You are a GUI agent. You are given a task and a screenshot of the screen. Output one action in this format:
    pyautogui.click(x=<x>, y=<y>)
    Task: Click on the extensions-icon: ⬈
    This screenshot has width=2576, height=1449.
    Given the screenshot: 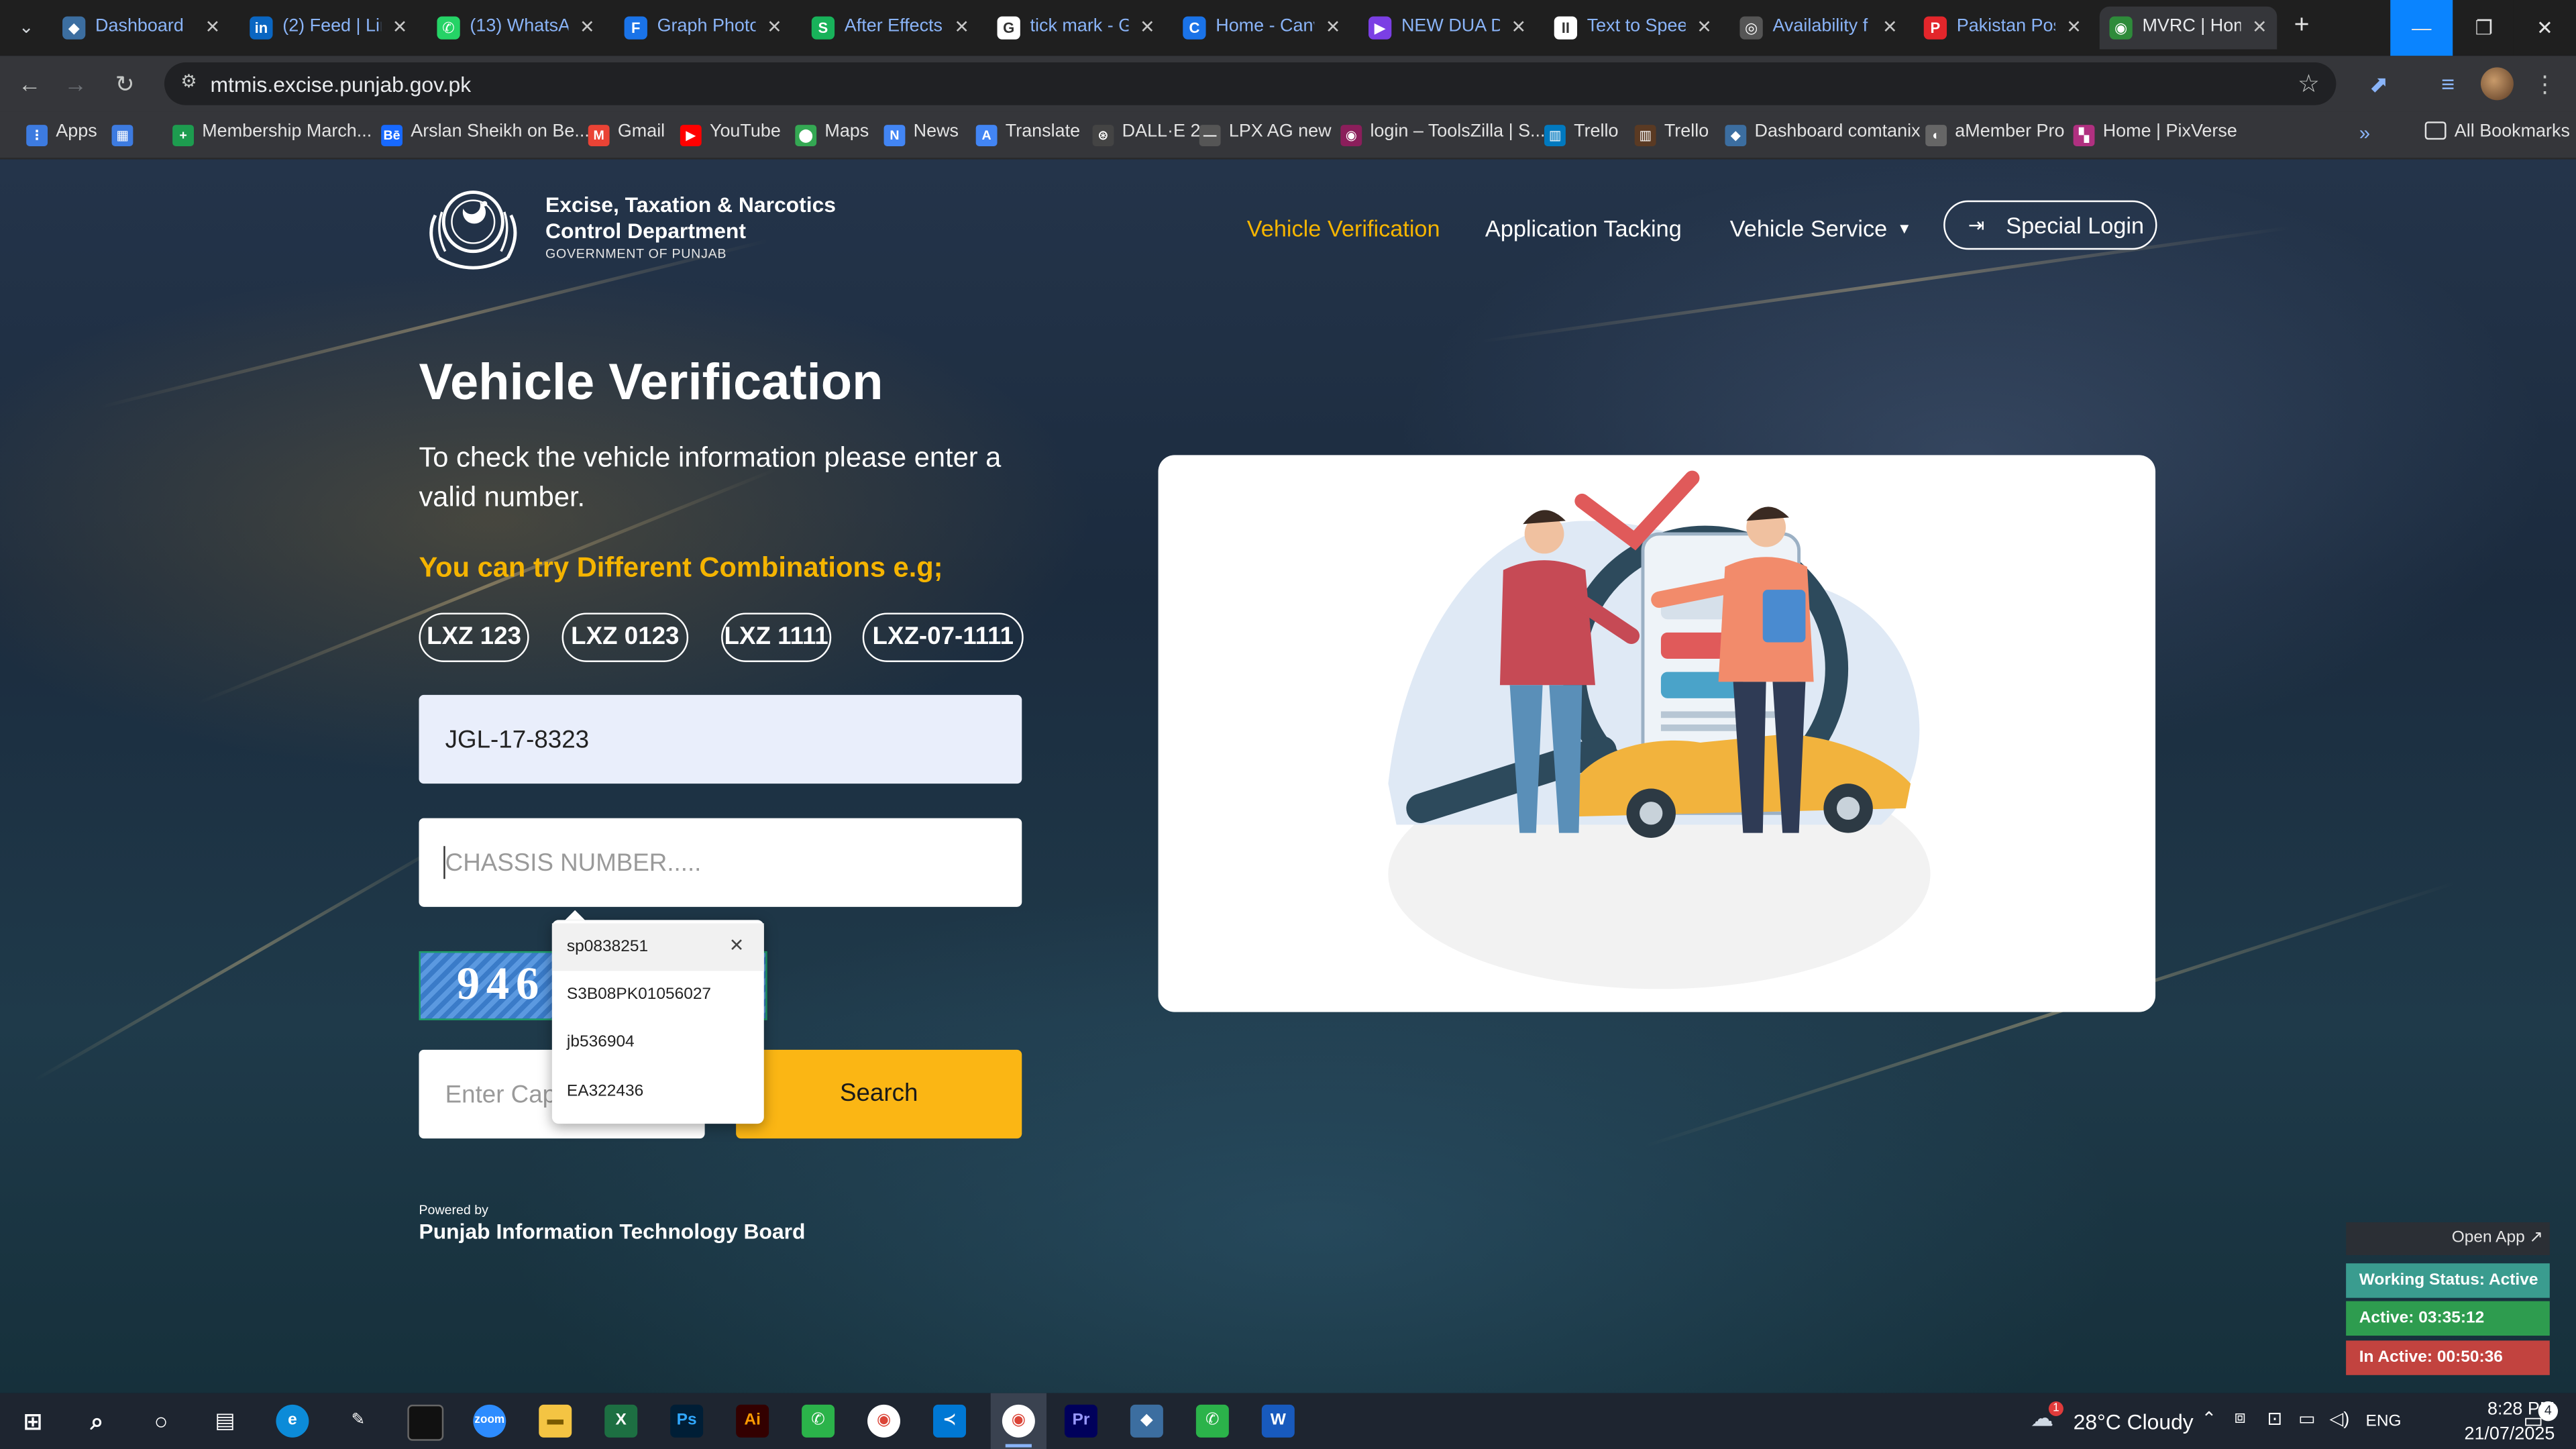 What is the action you would take?
    pyautogui.click(x=2379, y=83)
    